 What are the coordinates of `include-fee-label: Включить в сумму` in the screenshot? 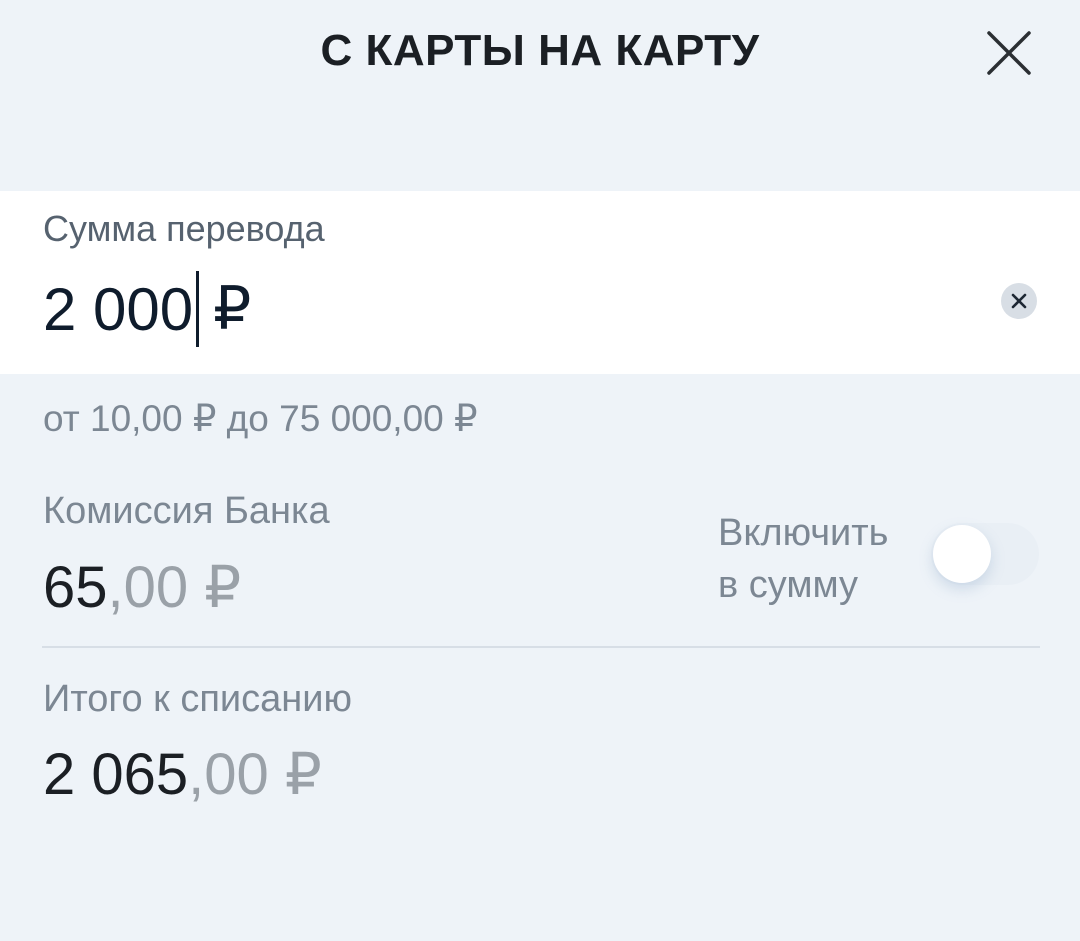 It's located at (803, 559).